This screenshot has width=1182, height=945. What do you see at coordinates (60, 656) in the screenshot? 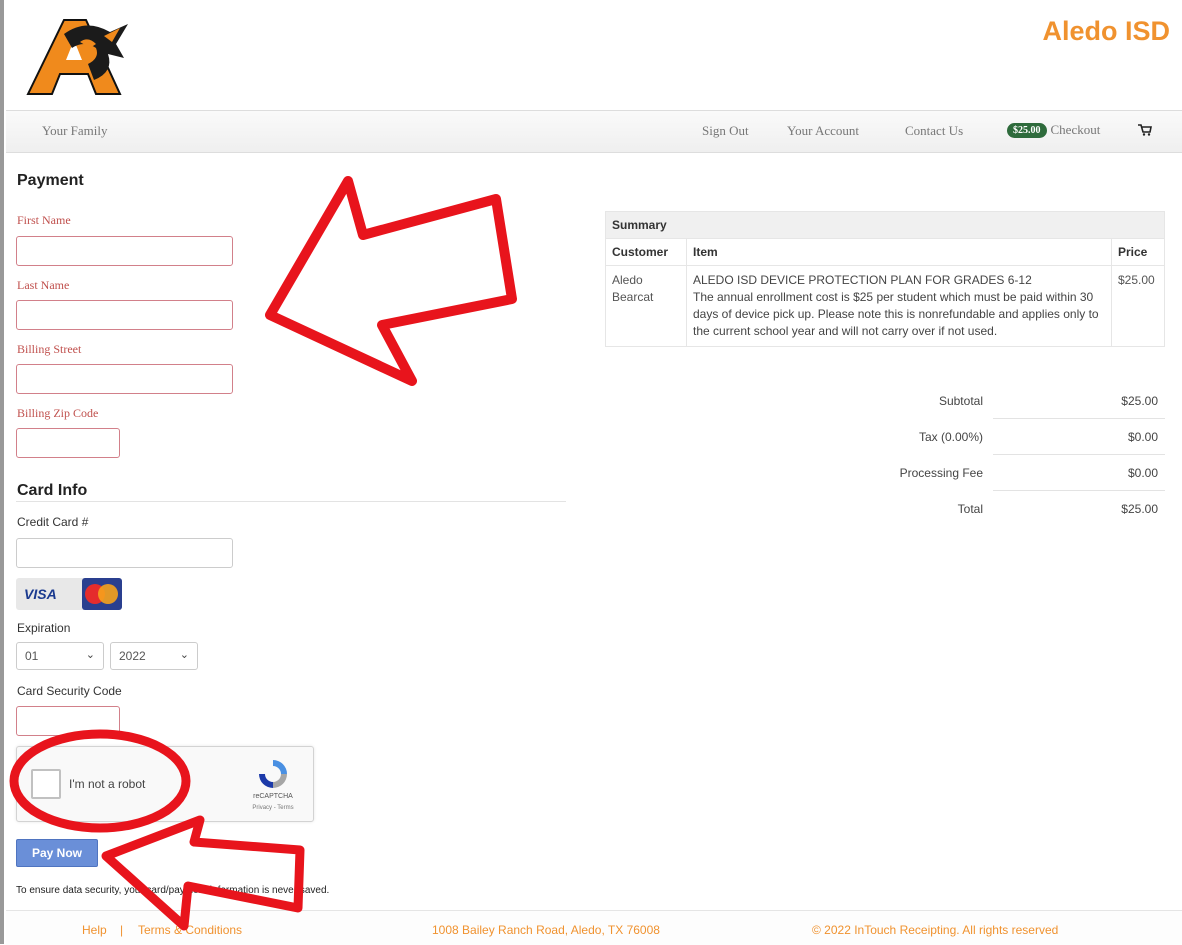
I see `expiration-month-select: 01 ⌄` at bounding box center [60, 656].